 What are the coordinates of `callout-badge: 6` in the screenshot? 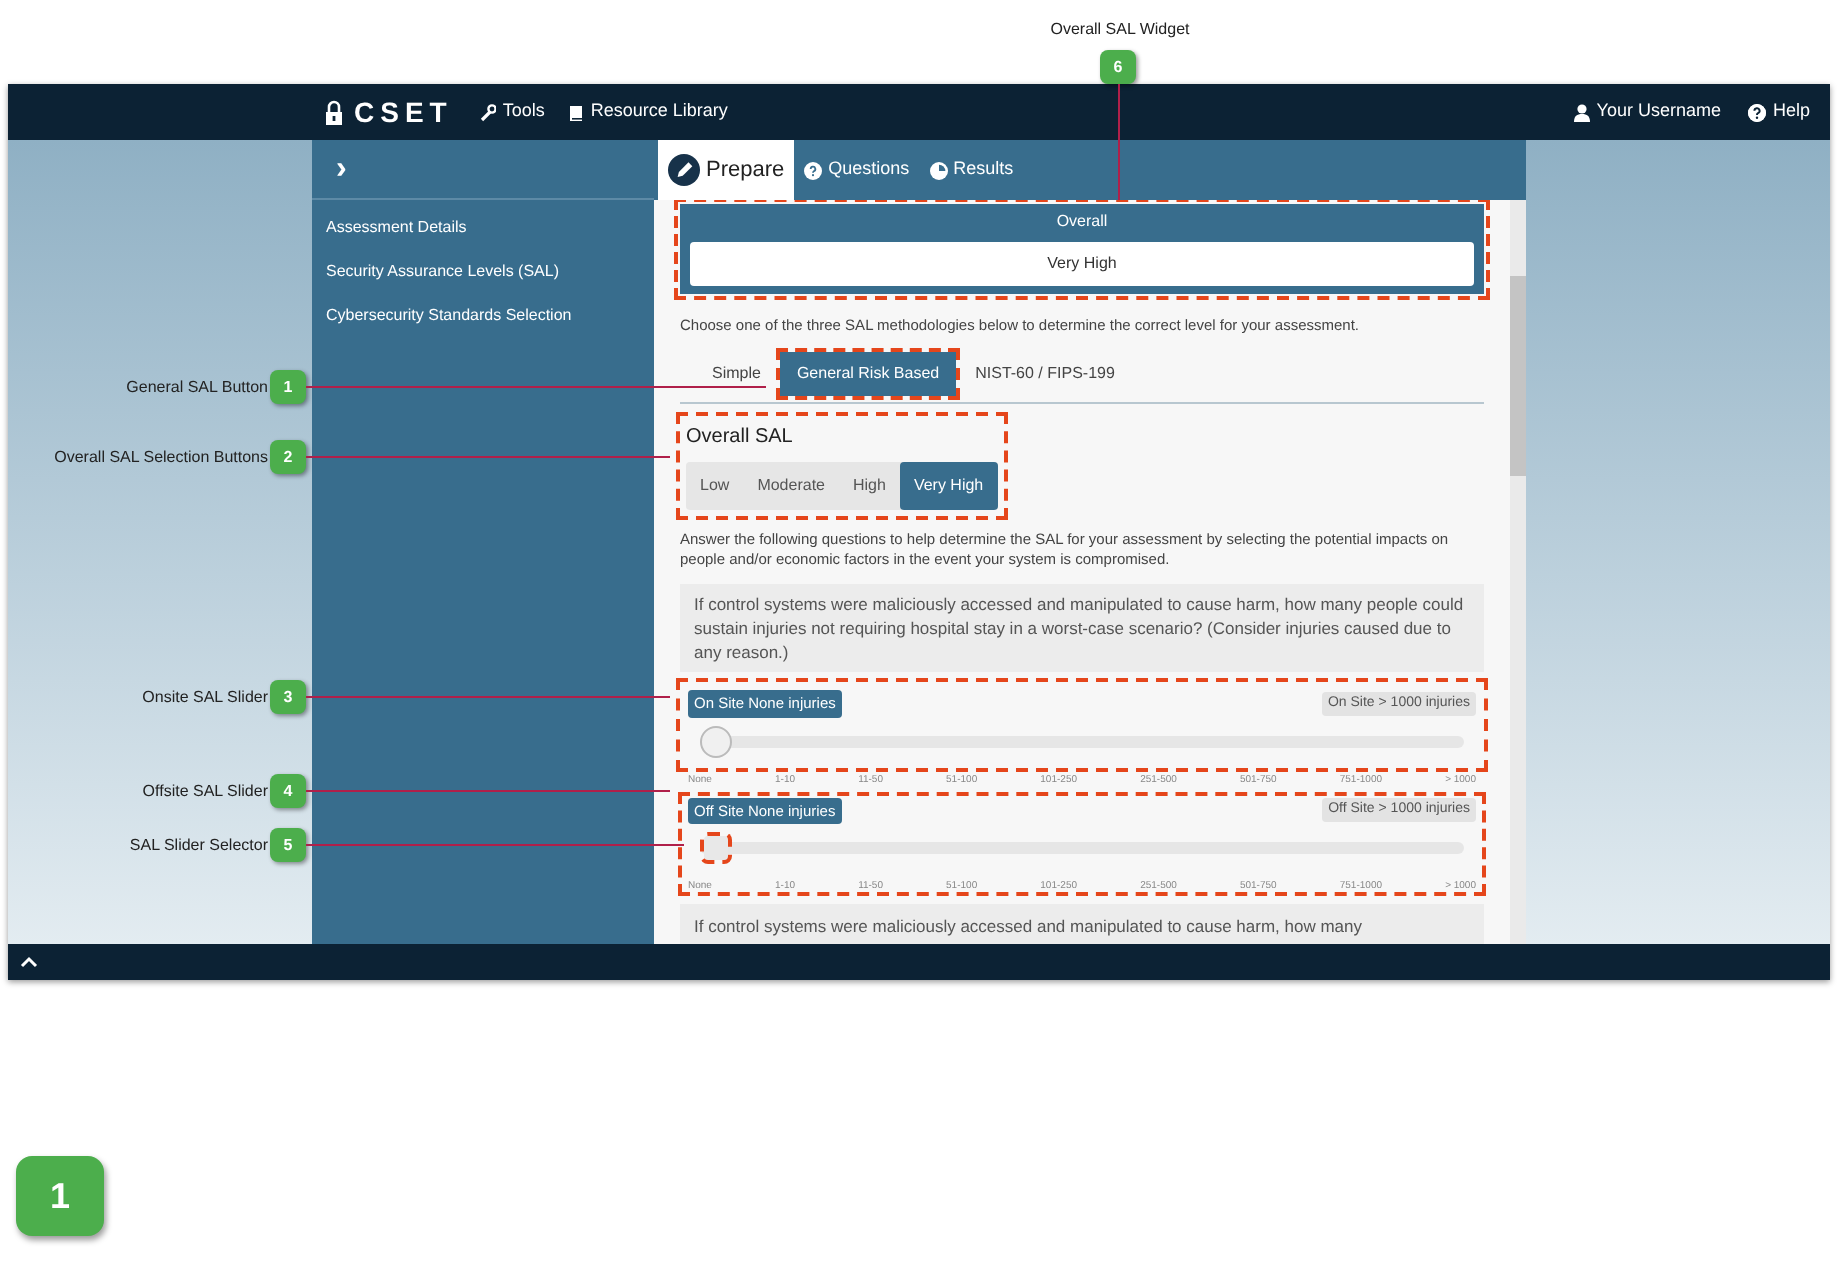 It's located at (1118, 67).